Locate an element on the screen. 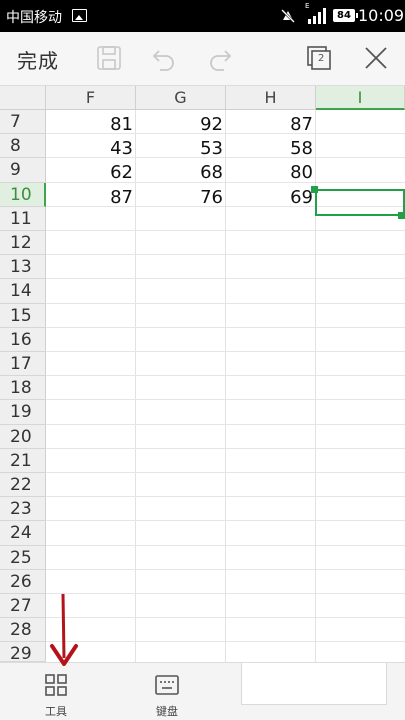 The image size is (405, 720). row-header: 22 is located at coordinates (23, 485).